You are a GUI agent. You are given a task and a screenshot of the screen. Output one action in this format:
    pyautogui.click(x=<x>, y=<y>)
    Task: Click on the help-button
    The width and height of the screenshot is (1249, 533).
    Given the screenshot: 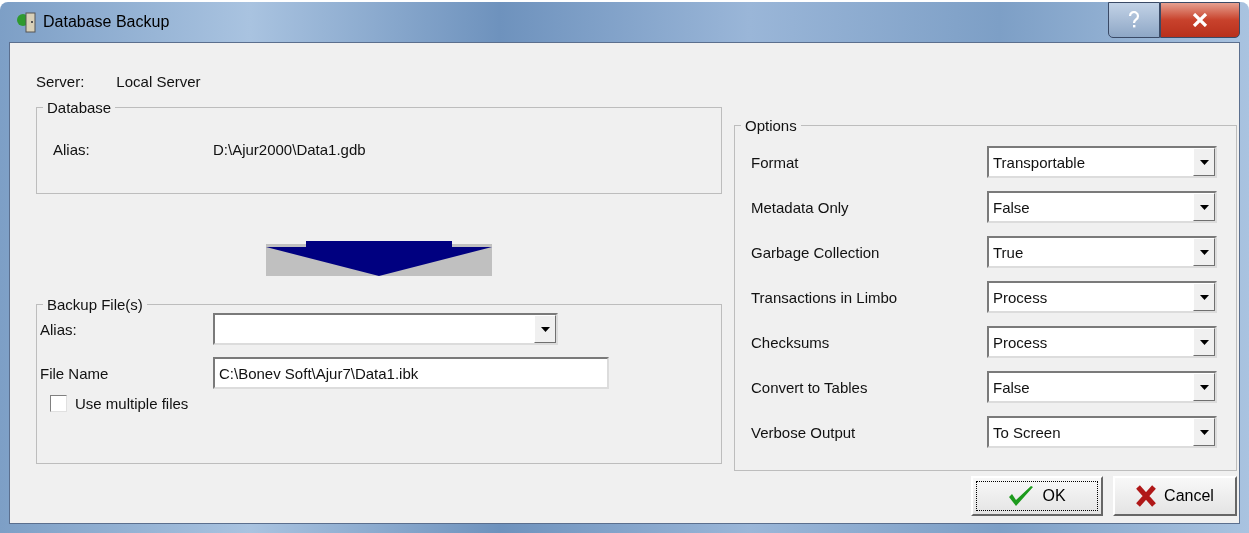 What is the action you would take?
    pyautogui.click(x=1134, y=20)
    